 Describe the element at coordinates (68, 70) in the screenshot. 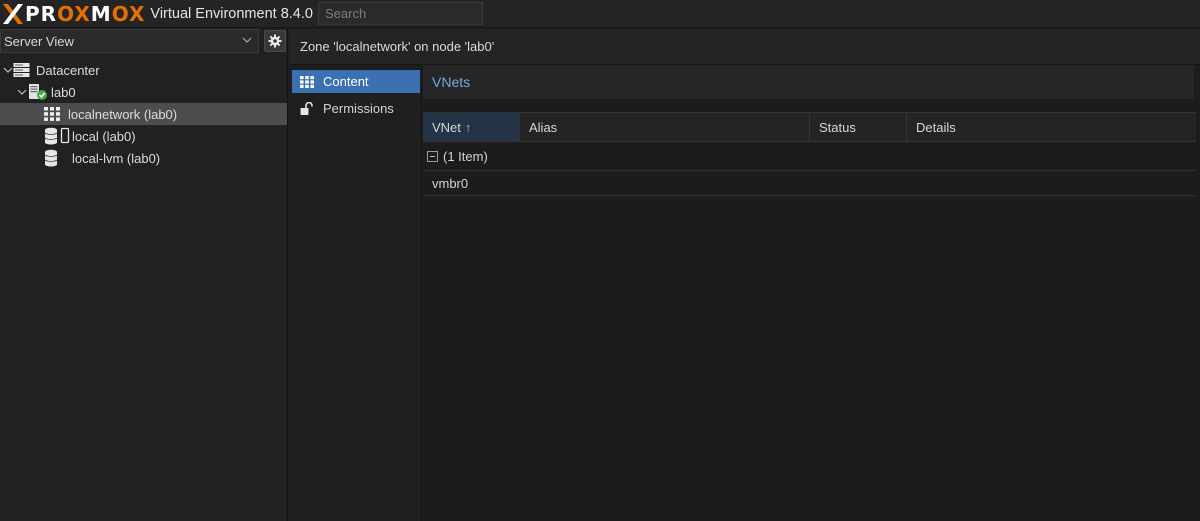

I see `tree-item-label: Datacenter` at that location.